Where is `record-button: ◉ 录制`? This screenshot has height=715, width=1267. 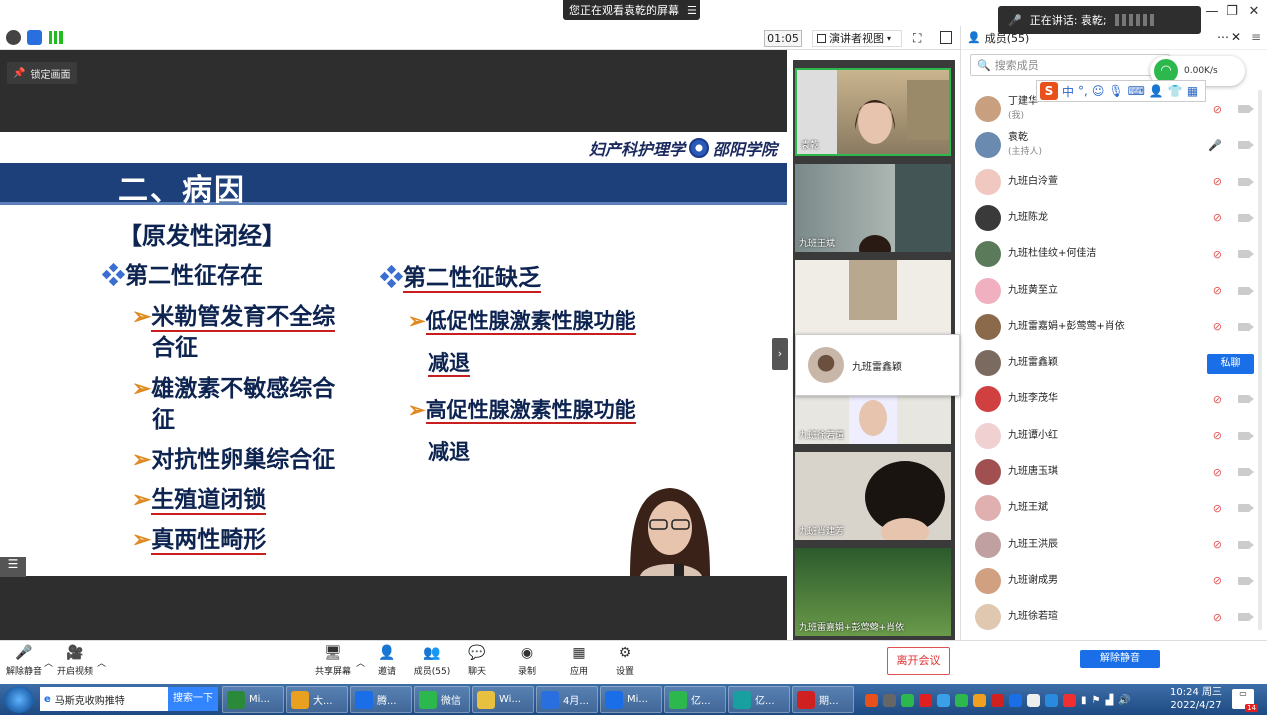 record-button: ◉ 录制 is located at coordinates (527, 662).